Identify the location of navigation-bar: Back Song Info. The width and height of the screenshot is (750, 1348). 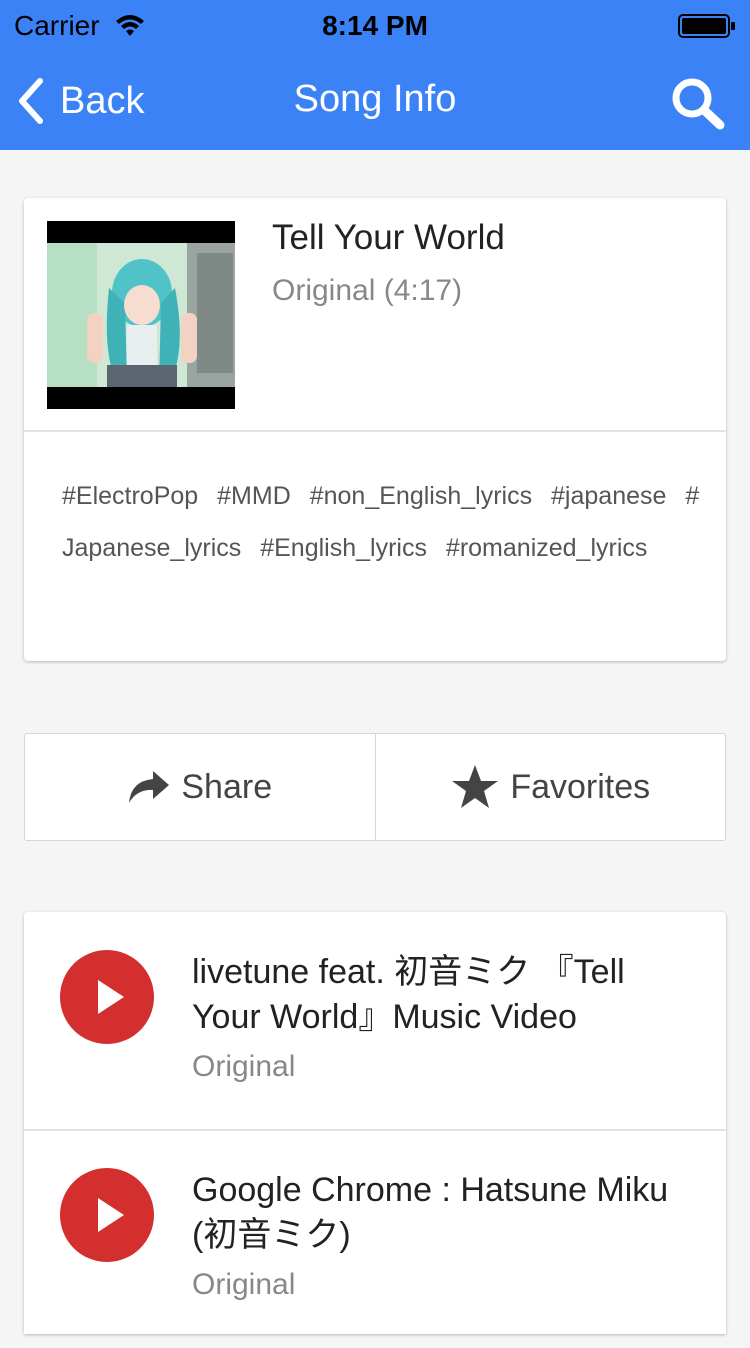
(375, 100).